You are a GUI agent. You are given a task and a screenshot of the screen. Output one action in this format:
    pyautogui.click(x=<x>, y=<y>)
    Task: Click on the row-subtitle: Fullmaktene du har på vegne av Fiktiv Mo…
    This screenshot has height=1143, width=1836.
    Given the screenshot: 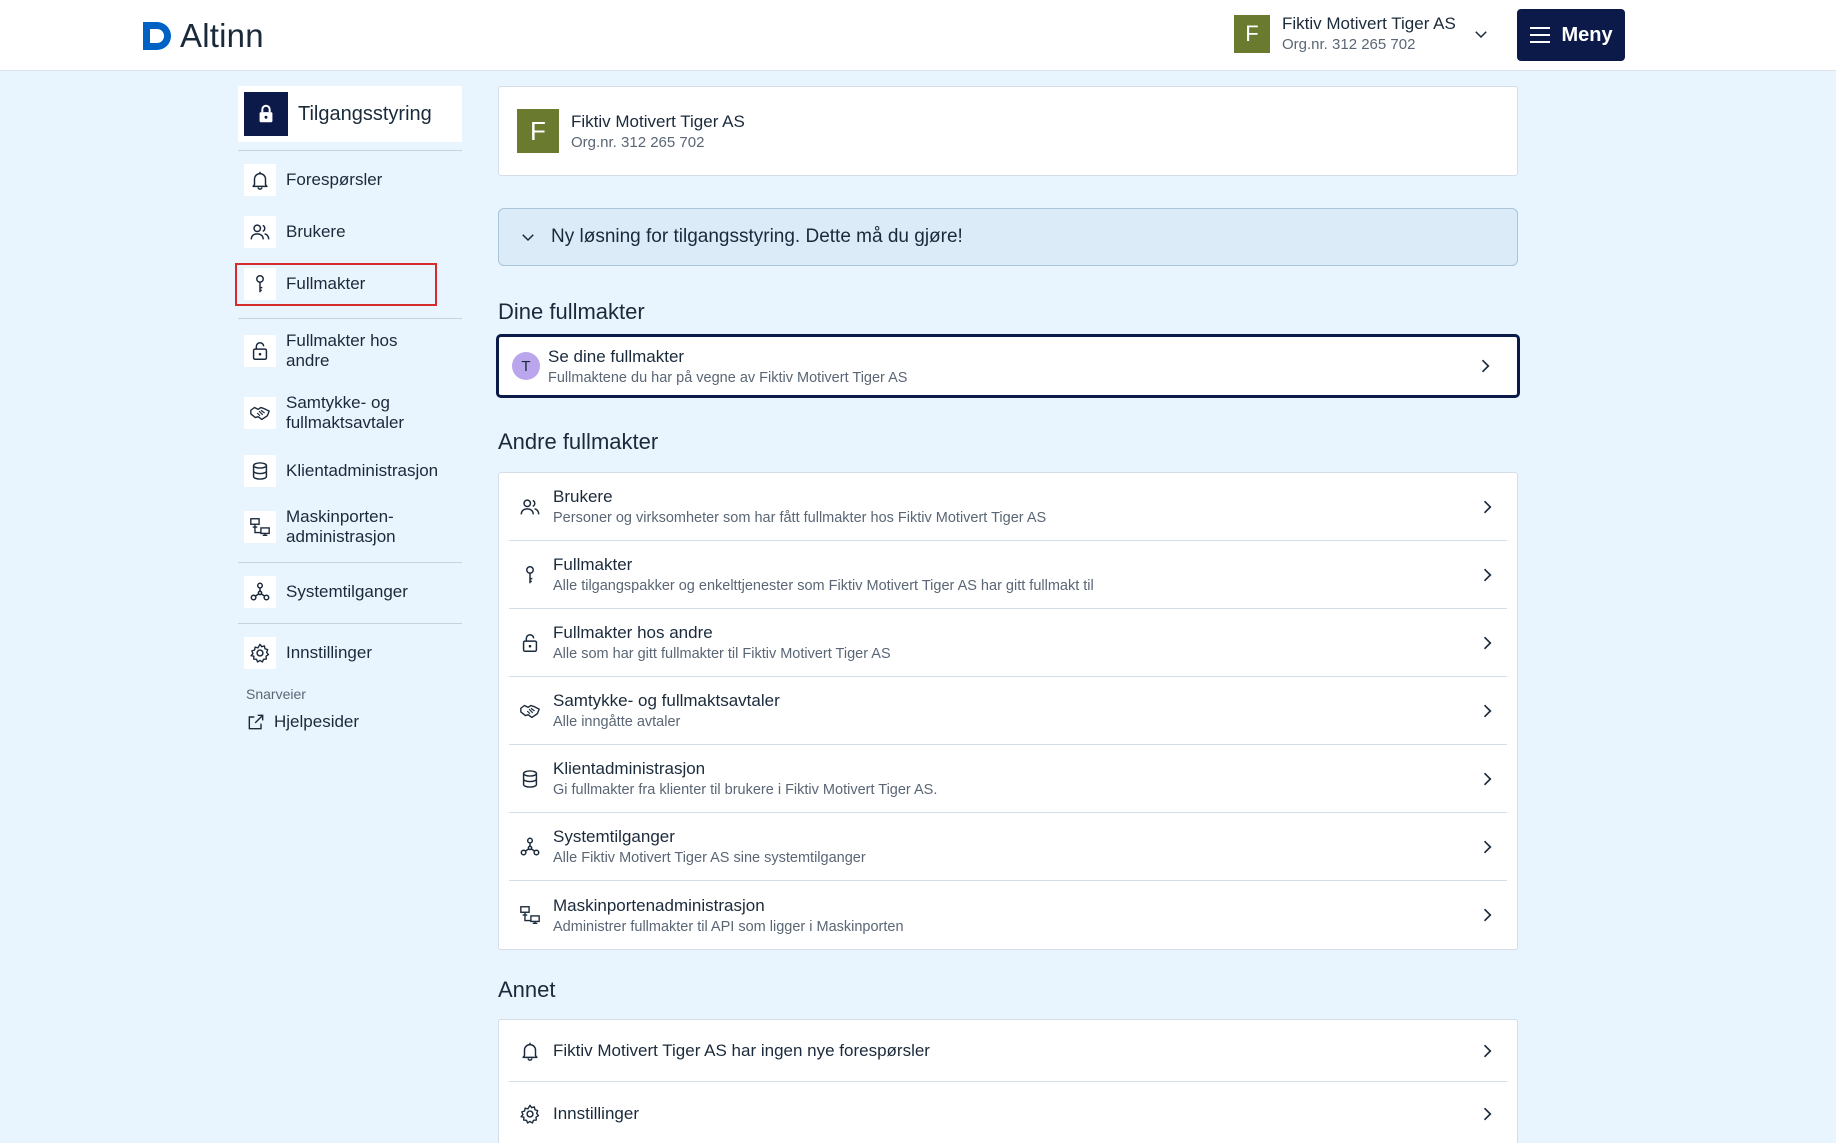 What is the action you would take?
    pyautogui.click(x=728, y=377)
    